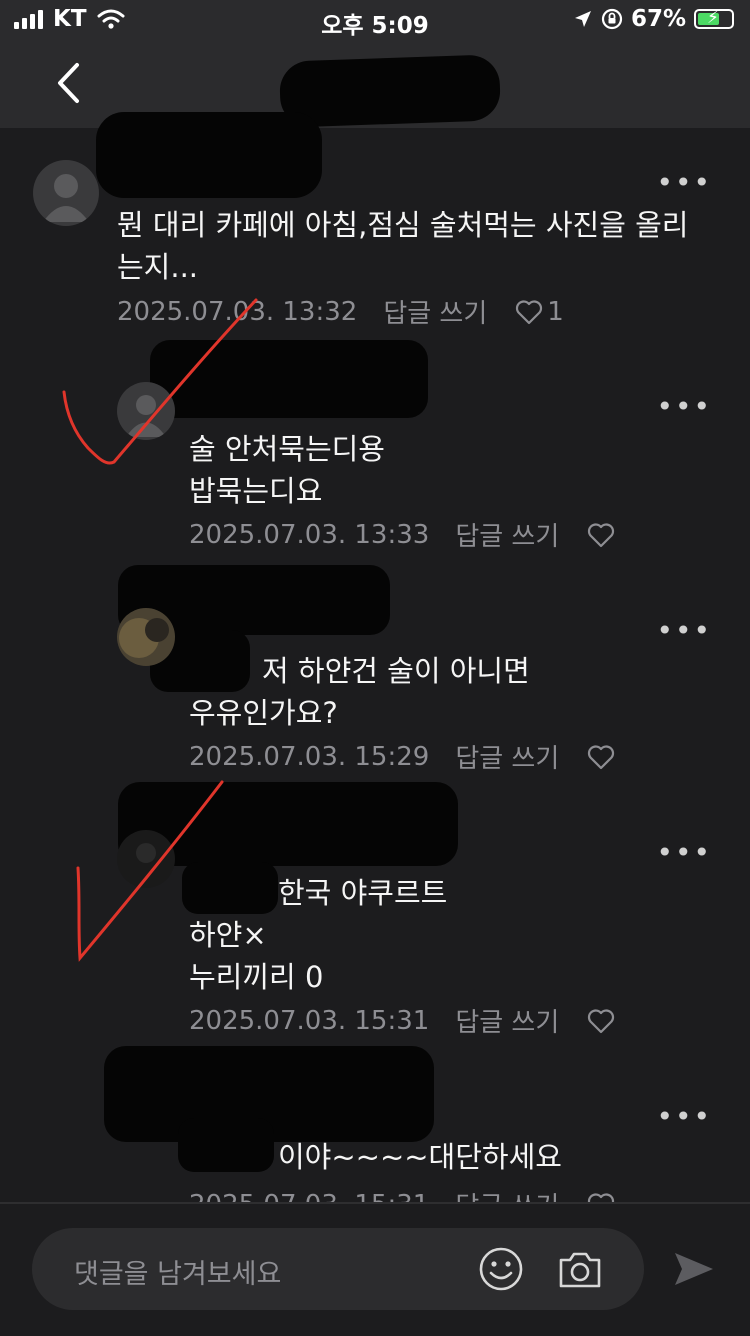  I want to click on comment-meta: 2025.07.03. 13:32 답글 쓰기 1, so click(340, 311).